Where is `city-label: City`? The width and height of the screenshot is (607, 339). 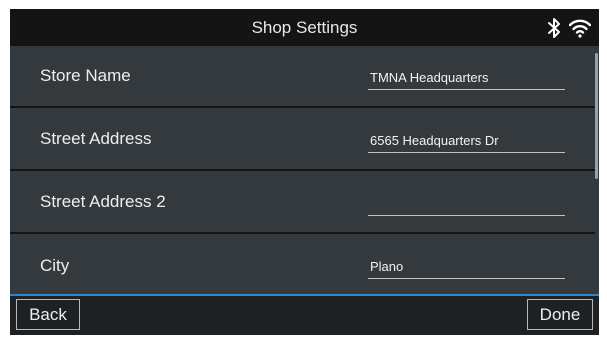 city-label: City is located at coordinates (55, 265).